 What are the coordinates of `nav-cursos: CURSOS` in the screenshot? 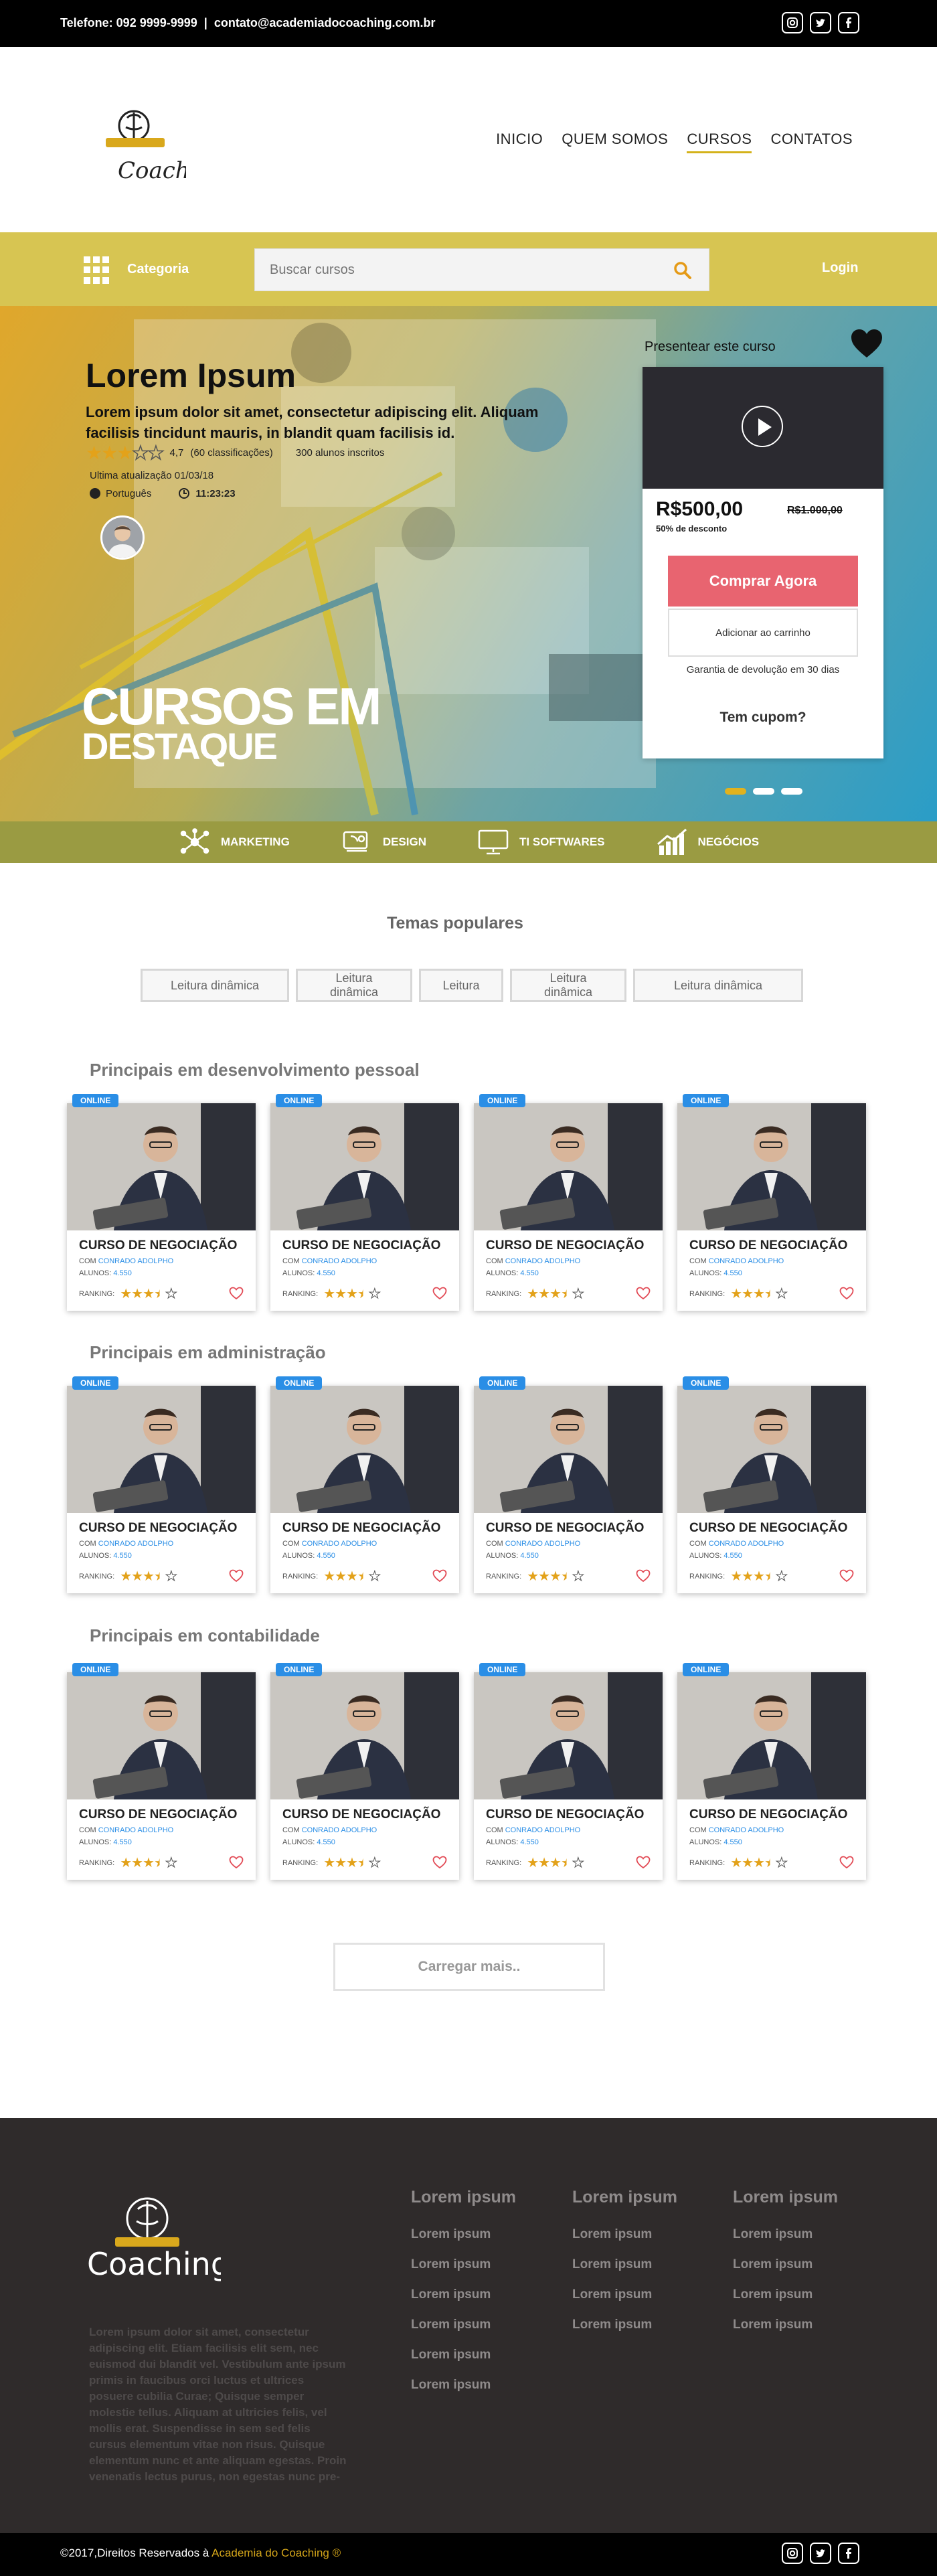 It's located at (719, 142).